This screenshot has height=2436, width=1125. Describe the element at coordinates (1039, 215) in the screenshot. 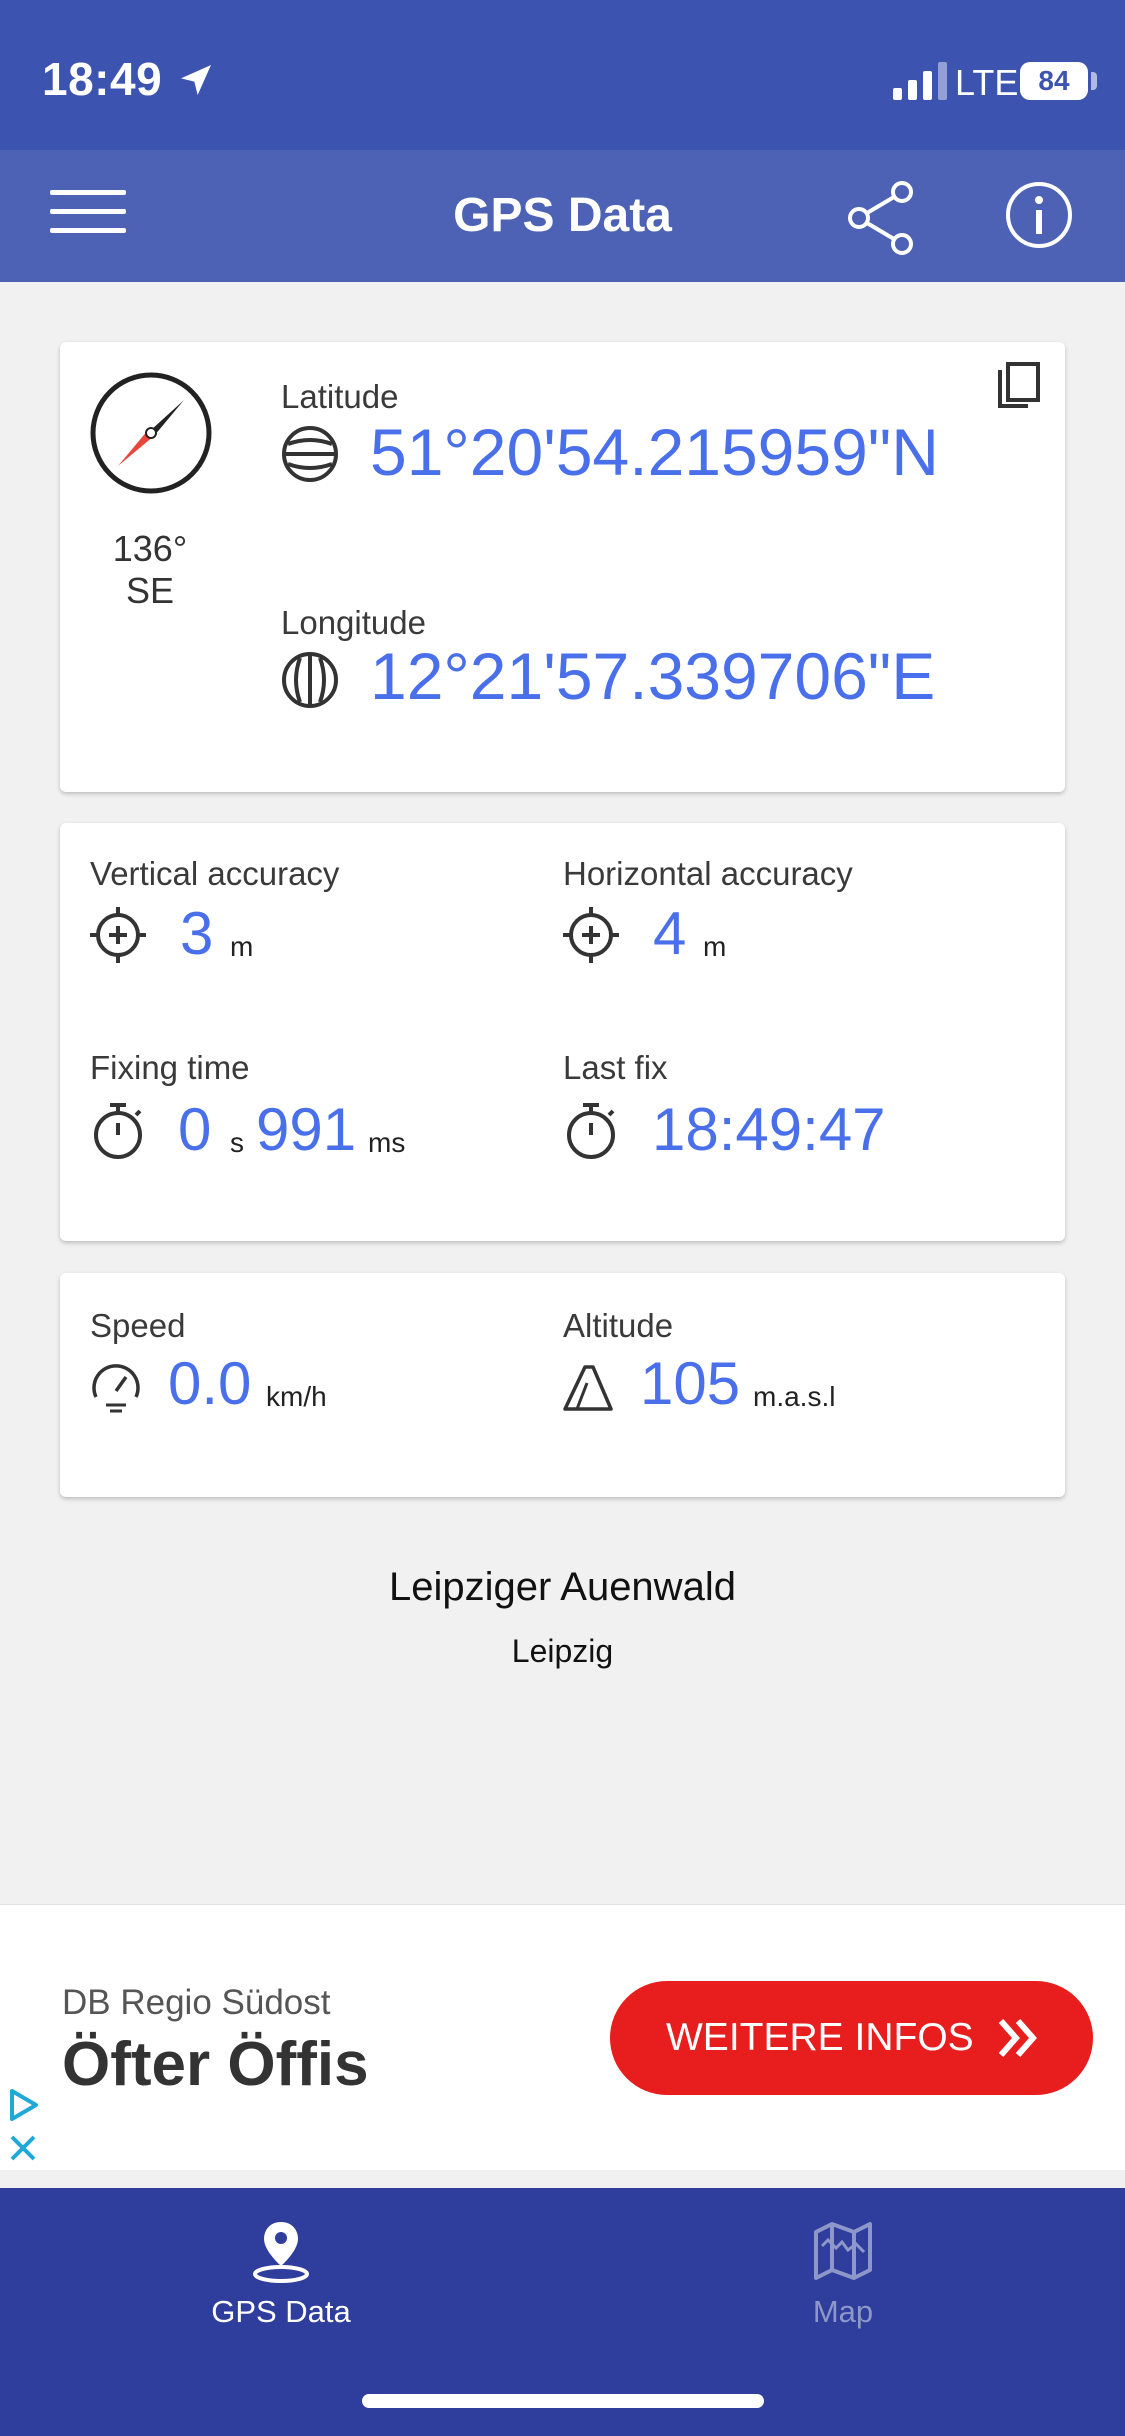

I see `info-icon` at that location.